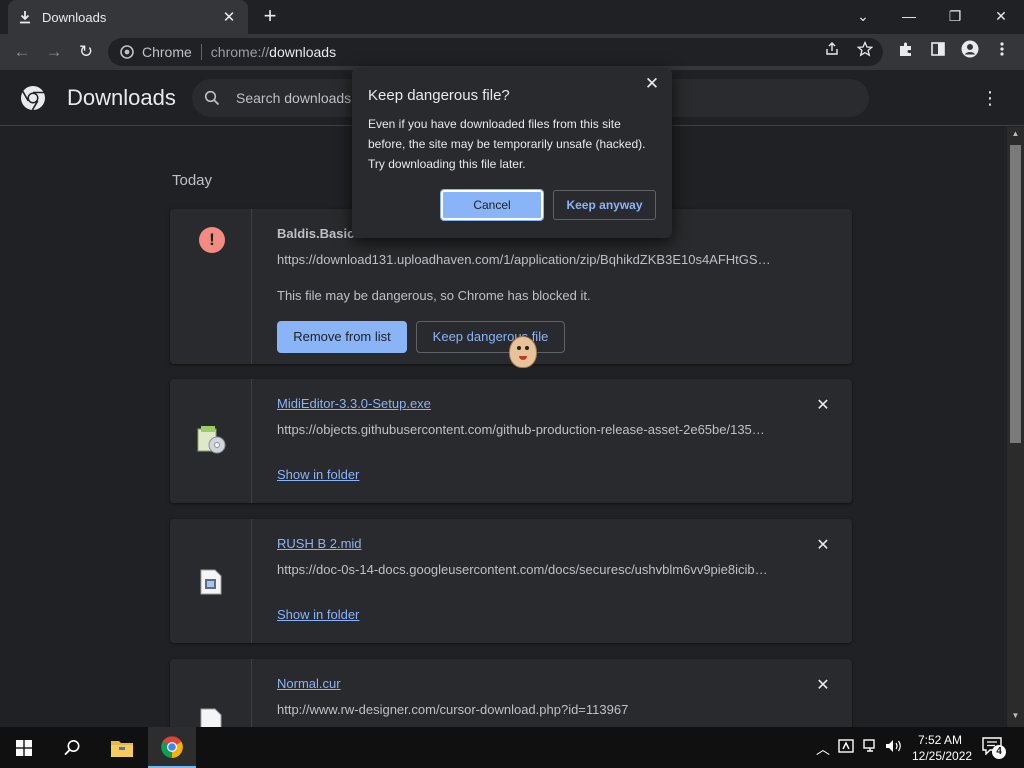  I want to click on reload-button: ↻, so click(86, 52).